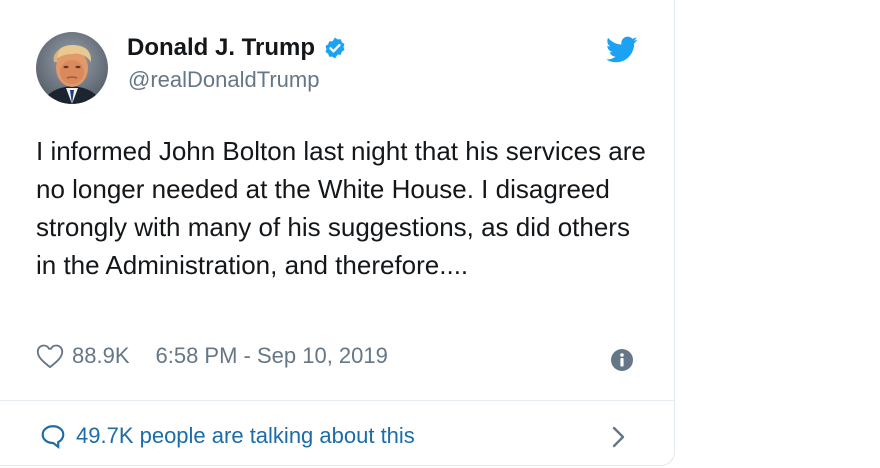  What do you see at coordinates (245, 436) in the screenshot?
I see `conversation-count-text: 49.7K people are talking about this` at bounding box center [245, 436].